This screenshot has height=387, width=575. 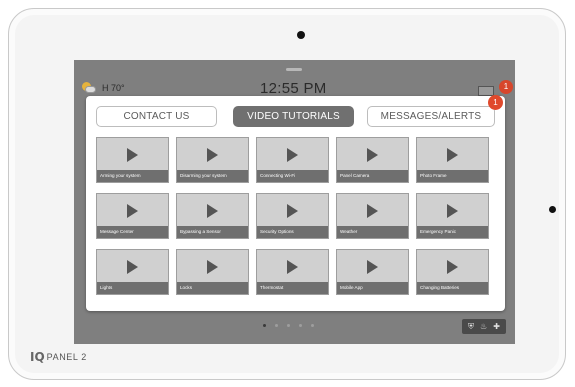 I want to click on video-title: Security Options, so click(x=292, y=232).